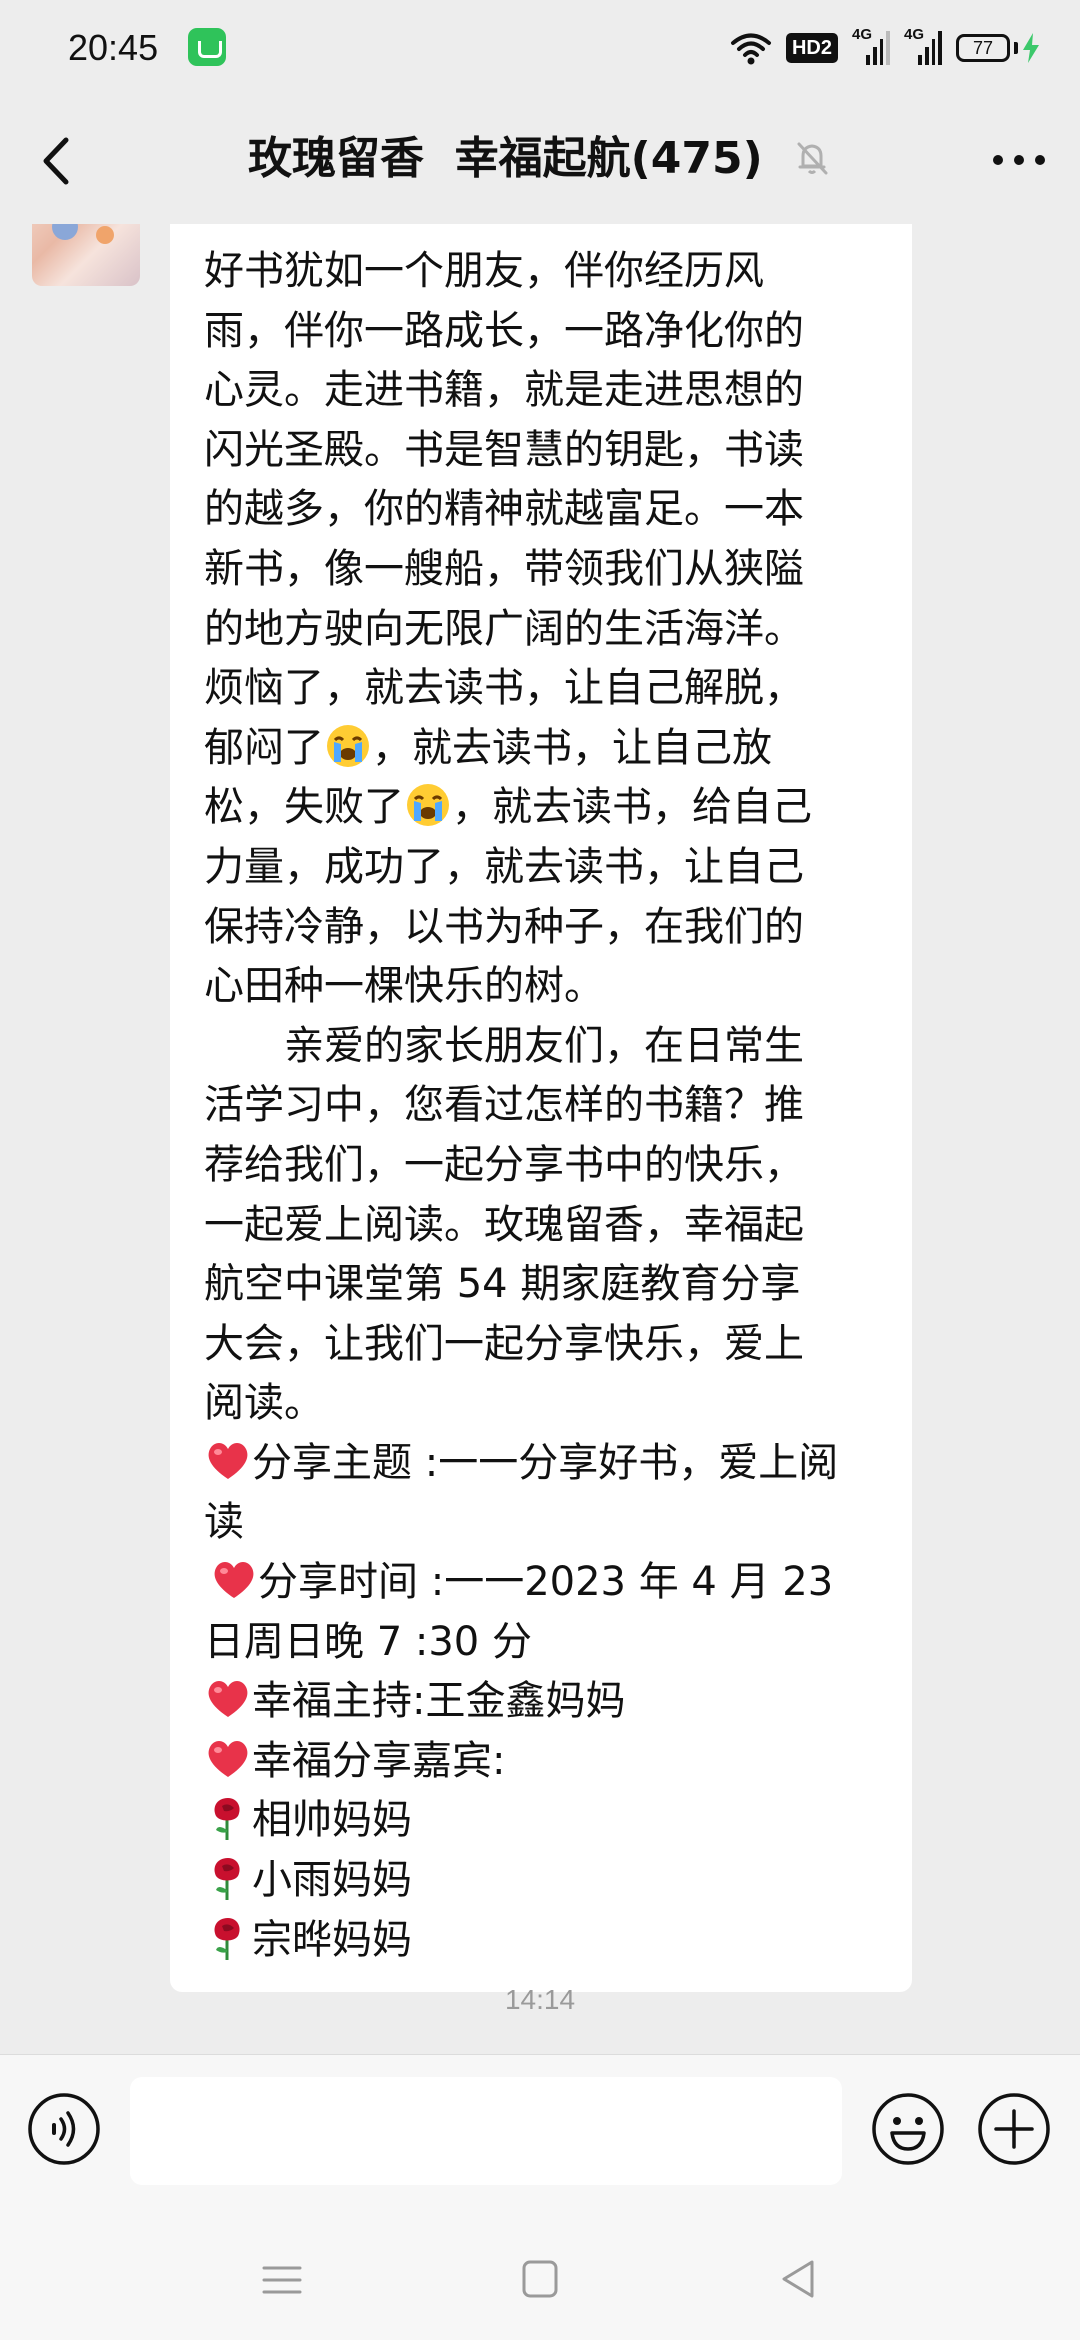 The image size is (1080, 2340). What do you see at coordinates (798, 2279) in the screenshot?
I see `back-triangle-icon` at bounding box center [798, 2279].